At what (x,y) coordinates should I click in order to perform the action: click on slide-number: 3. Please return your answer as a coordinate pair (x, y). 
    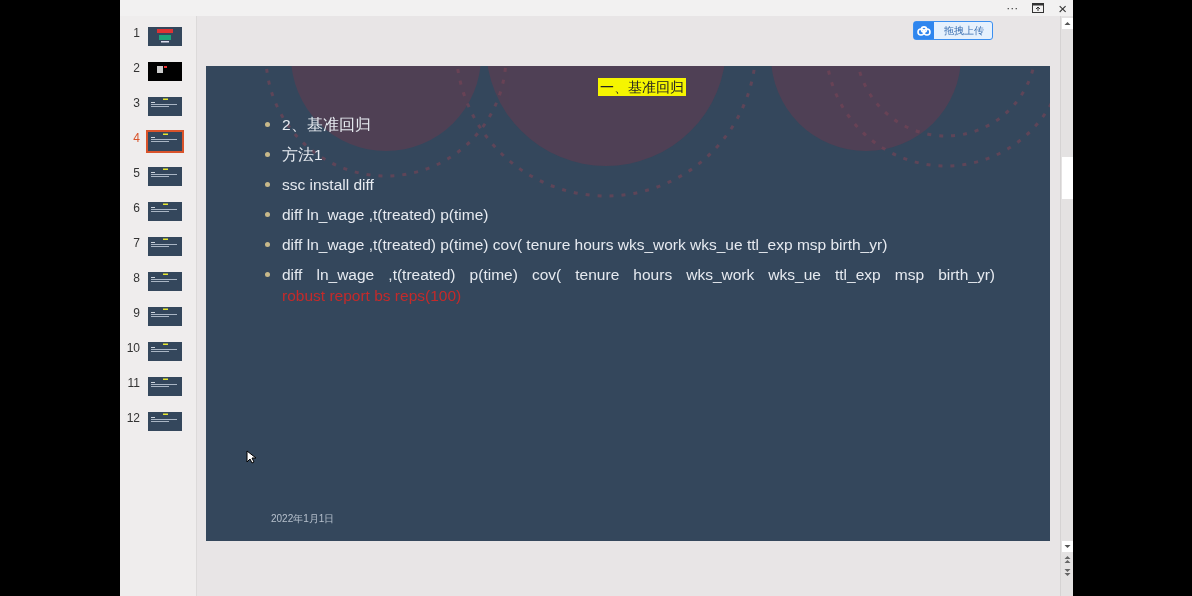
    Looking at the image, I should click on (136, 103).